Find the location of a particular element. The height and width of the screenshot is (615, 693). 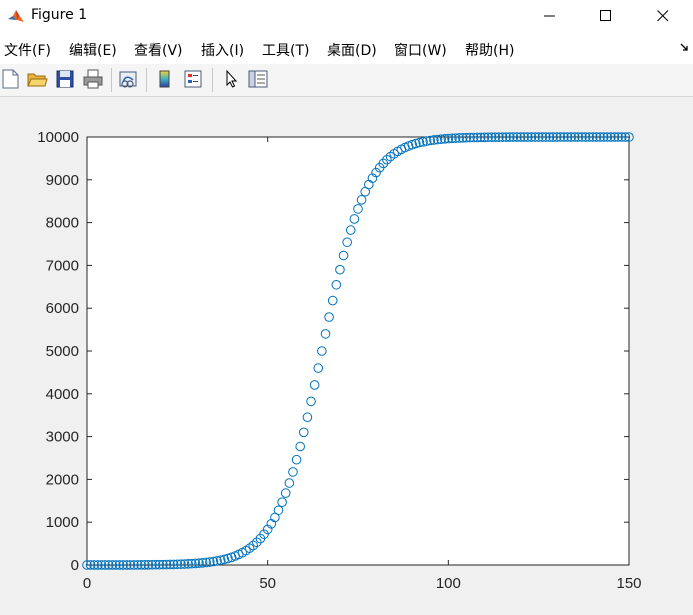

save-icon is located at coordinates (65, 79).